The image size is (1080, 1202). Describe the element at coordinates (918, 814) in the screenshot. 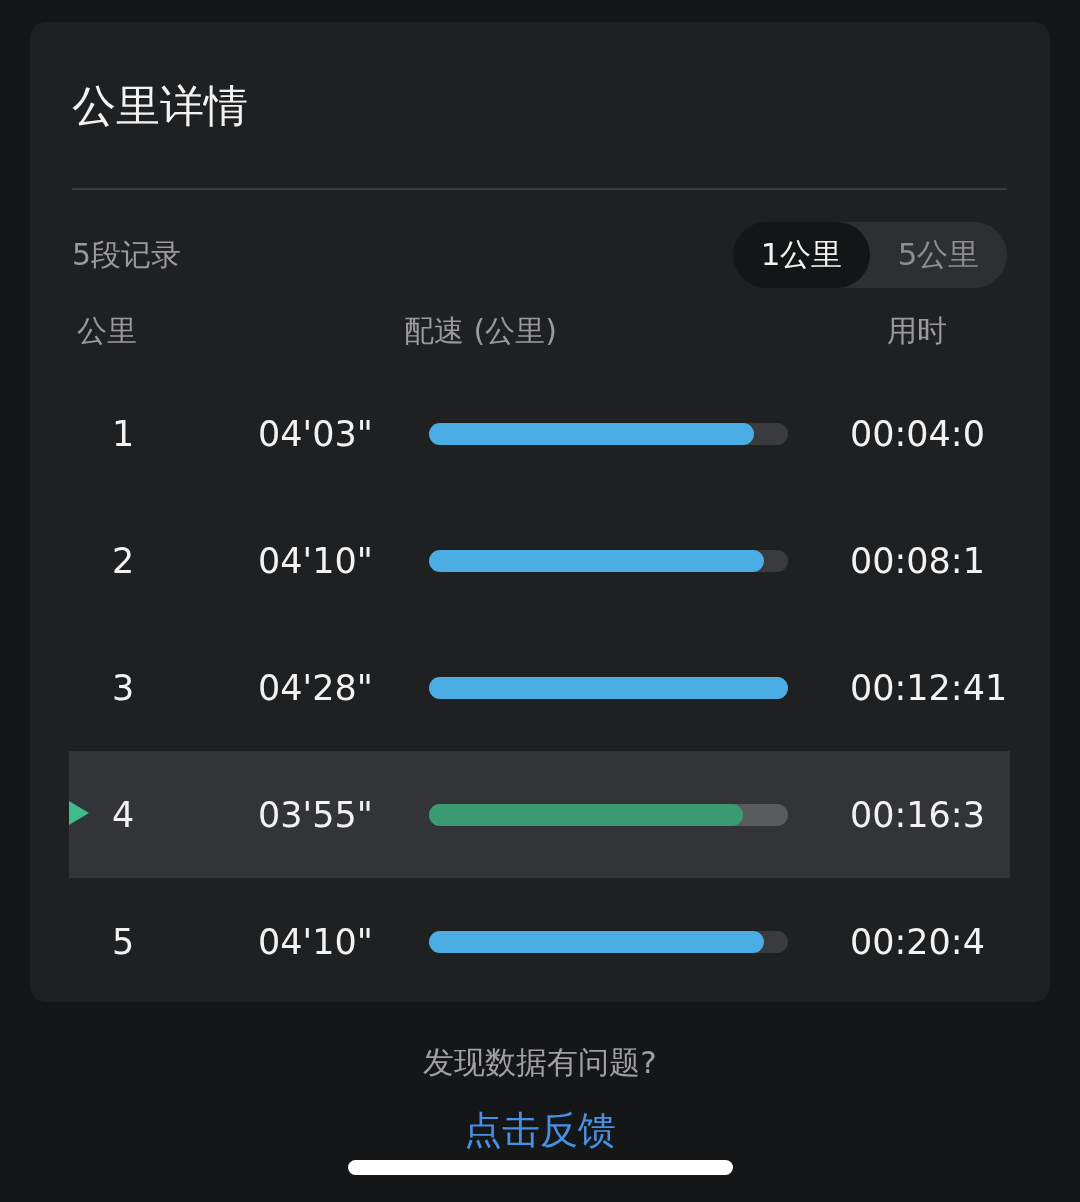

I see `elapsed-time: 00:16:3` at that location.